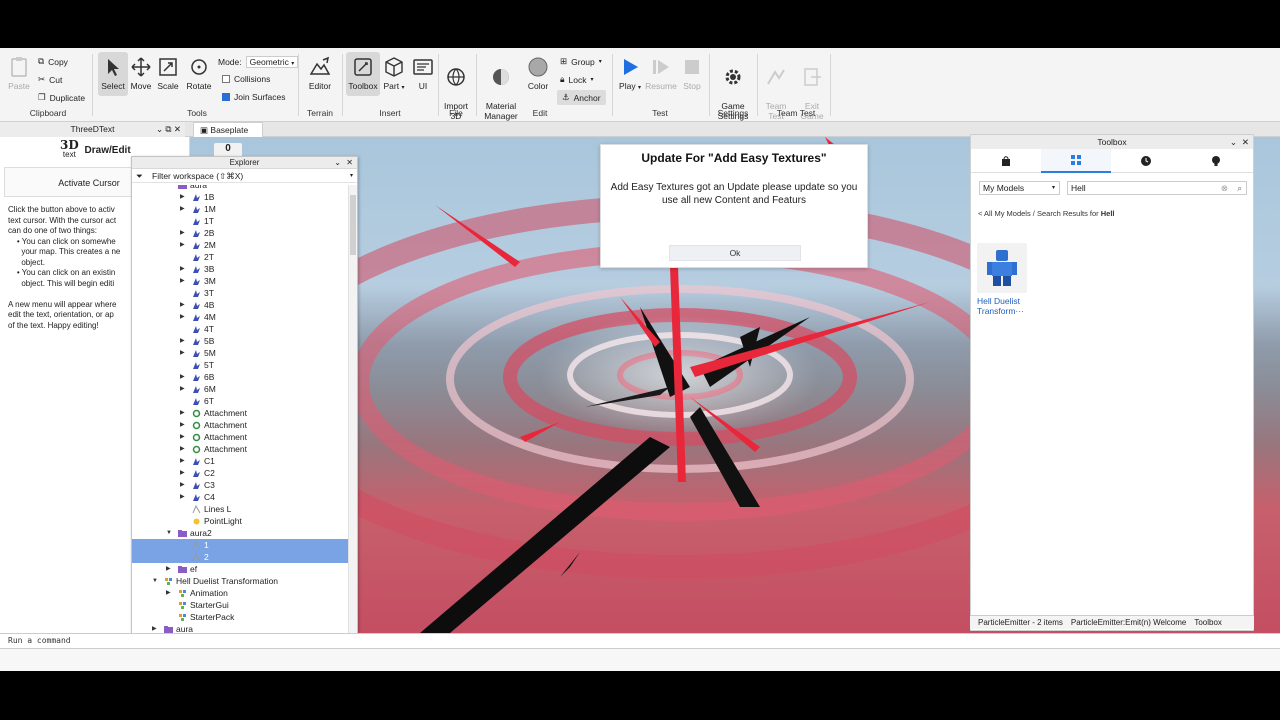  I want to click on tree-item: ▶ 1B, so click(240, 197).